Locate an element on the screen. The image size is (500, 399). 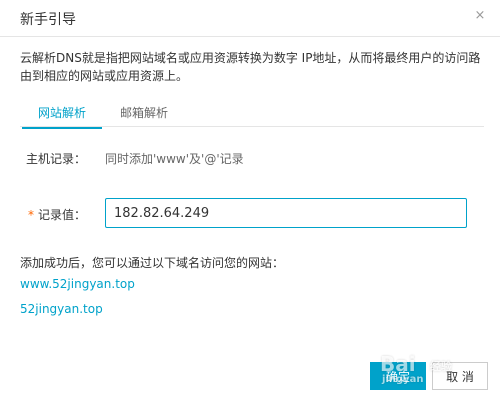
tab-bar: 网站解析 邮箱解析 is located at coordinates (252, 114).